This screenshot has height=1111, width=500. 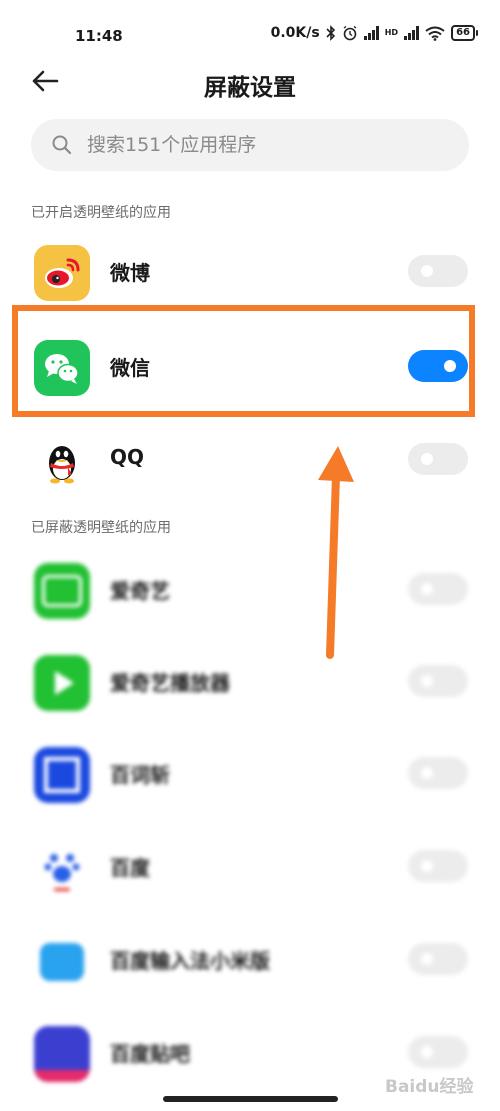 What do you see at coordinates (62, 1054) in the screenshot?
I see `baidu-tieba-icon` at bounding box center [62, 1054].